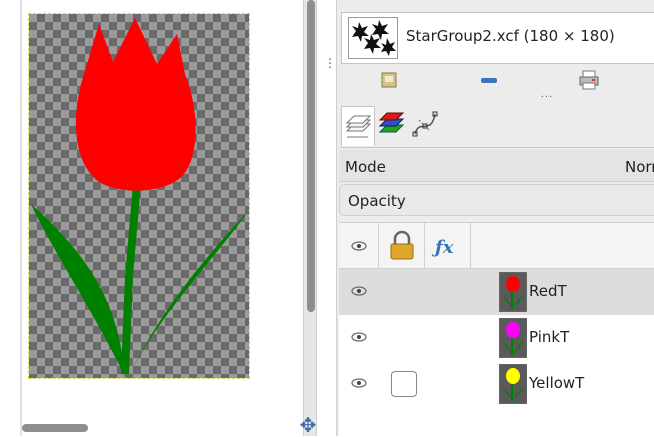  Describe the element at coordinates (496, 246) in the screenshot. I see `layer-list-header: ƒx` at that location.